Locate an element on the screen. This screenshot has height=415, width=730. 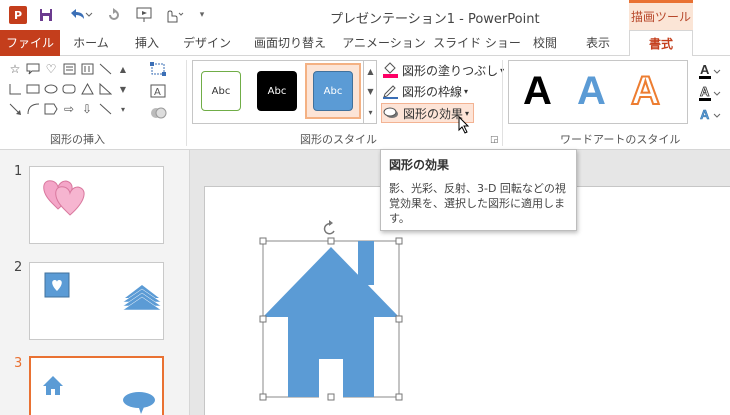
shape-fill-label: 図形の塗りつぶし is located at coordinates (450, 70).